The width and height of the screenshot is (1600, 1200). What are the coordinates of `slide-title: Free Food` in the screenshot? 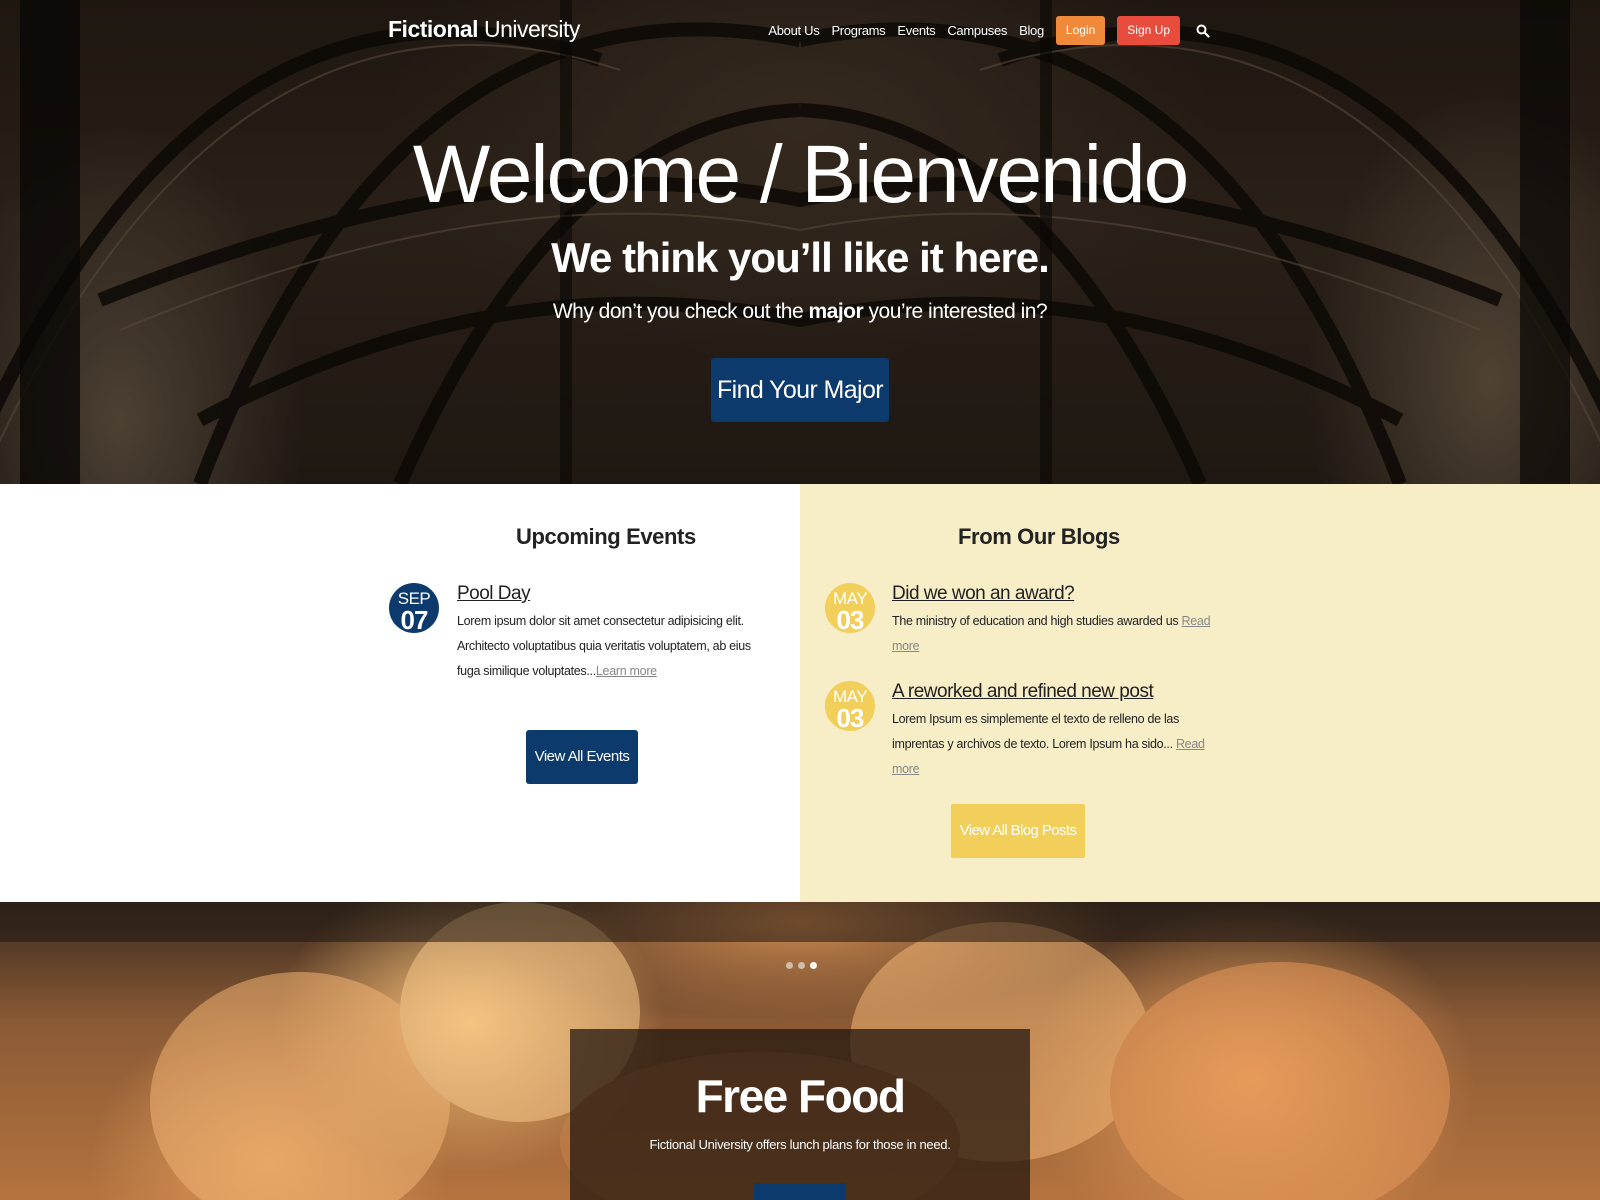 It's located at (800, 1096).